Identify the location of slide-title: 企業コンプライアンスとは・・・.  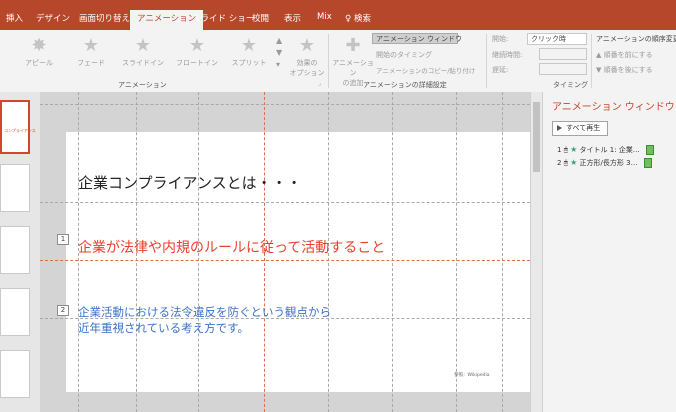
(304, 182).